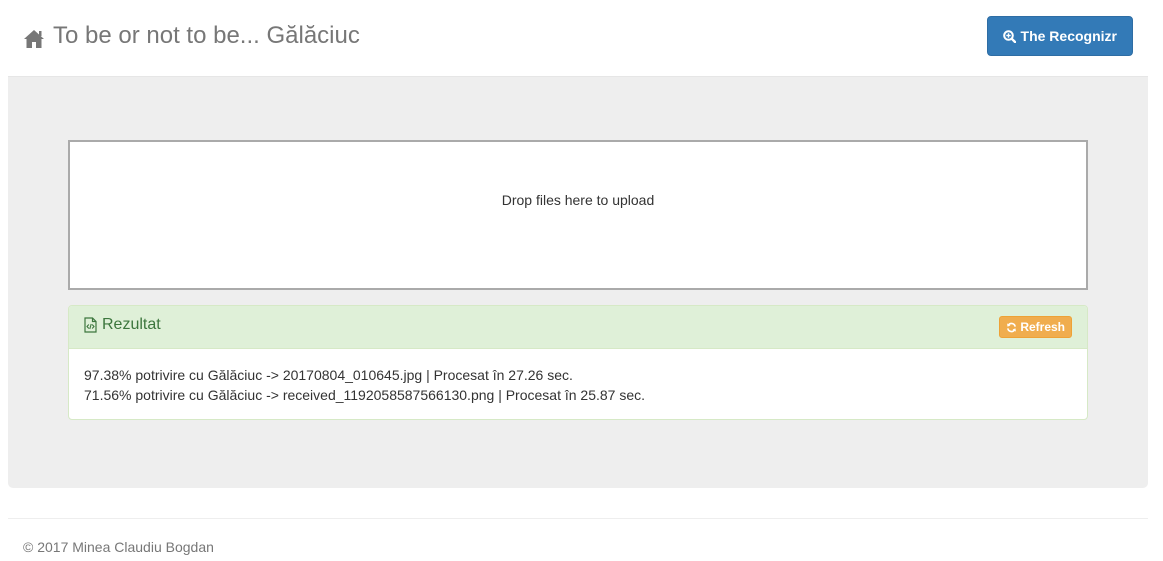  I want to click on brand-title: To be or not to be... Gălăciuc, so click(206, 35).